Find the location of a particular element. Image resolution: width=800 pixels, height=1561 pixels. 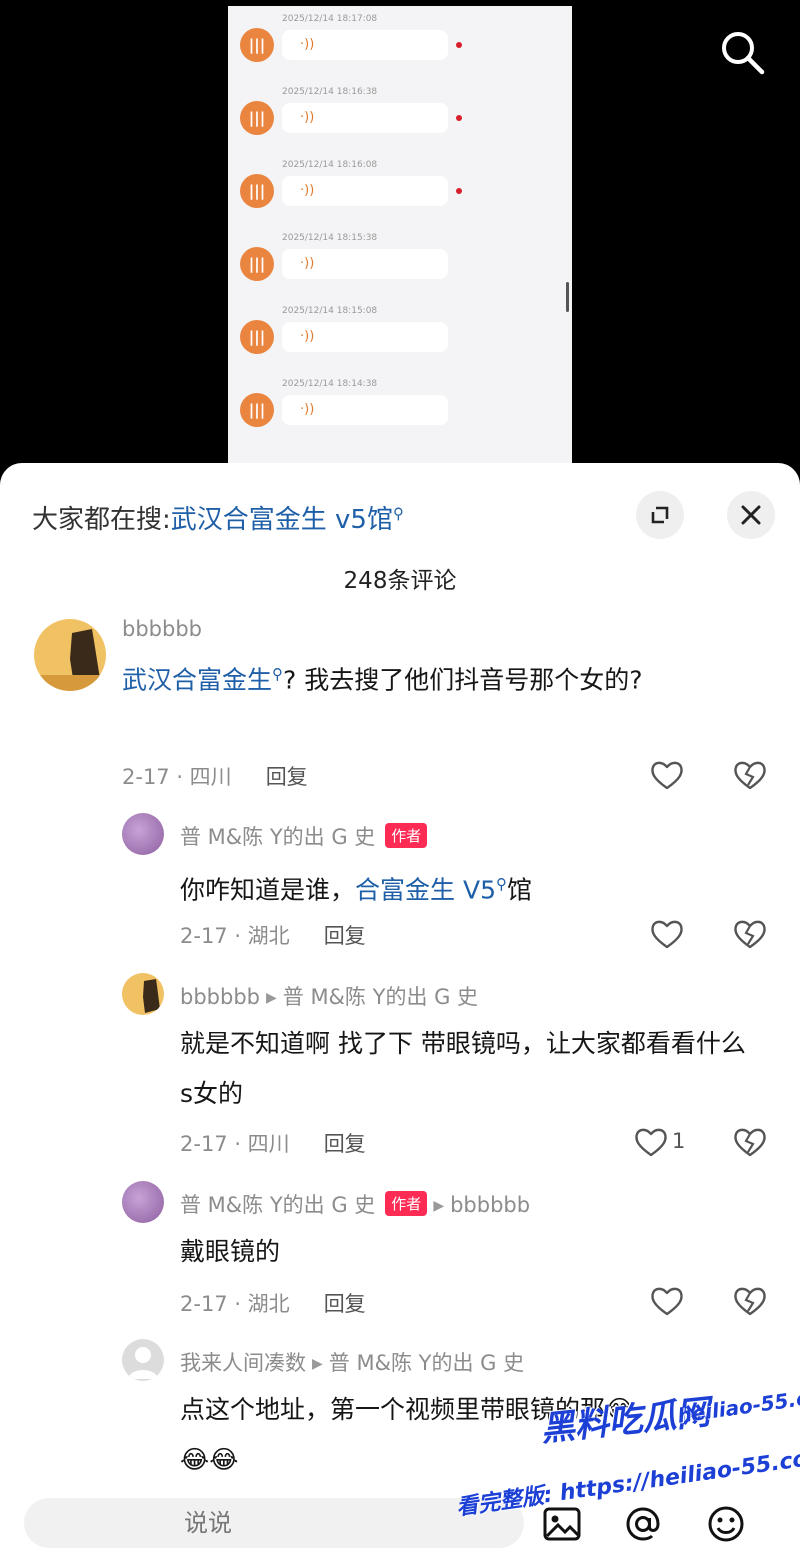

mention-icon is located at coordinates (643, 1524).